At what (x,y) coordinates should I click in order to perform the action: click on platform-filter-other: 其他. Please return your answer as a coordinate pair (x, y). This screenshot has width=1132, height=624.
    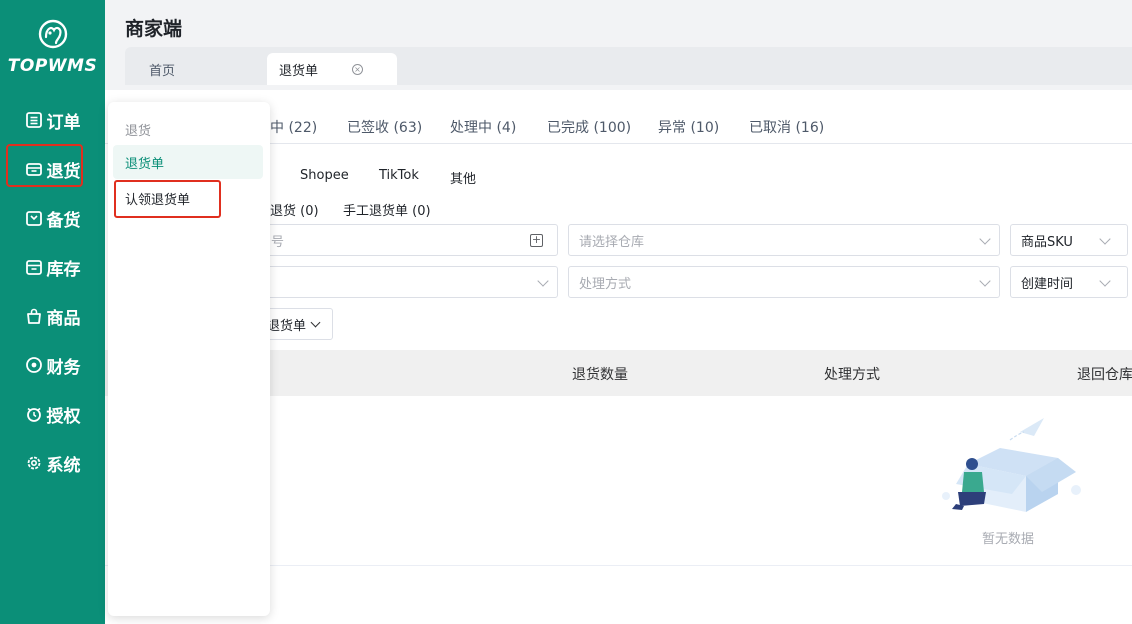
    Looking at the image, I should click on (463, 177).